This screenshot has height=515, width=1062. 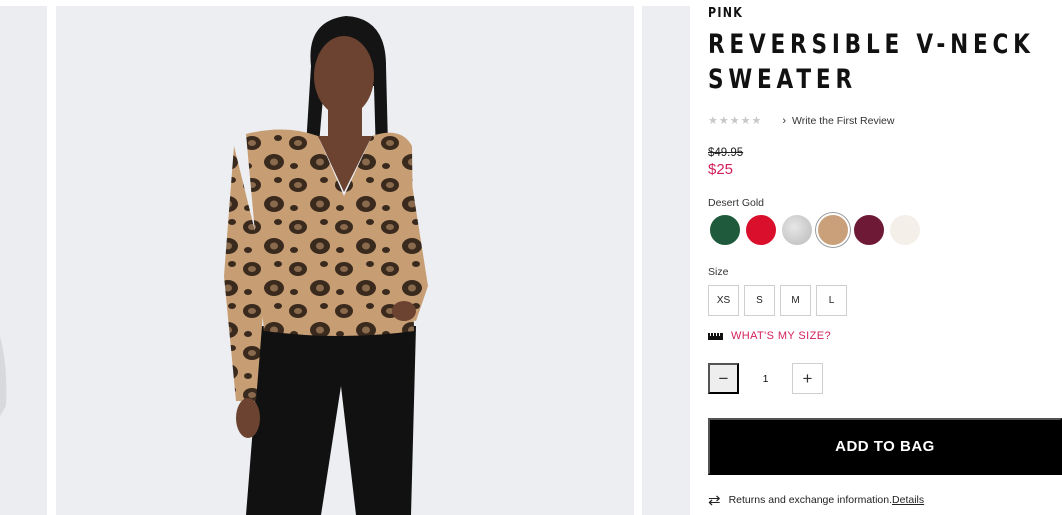 What do you see at coordinates (838, 121) in the screenshot?
I see `write-review-link: › Write the First Review` at bounding box center [838, 121].